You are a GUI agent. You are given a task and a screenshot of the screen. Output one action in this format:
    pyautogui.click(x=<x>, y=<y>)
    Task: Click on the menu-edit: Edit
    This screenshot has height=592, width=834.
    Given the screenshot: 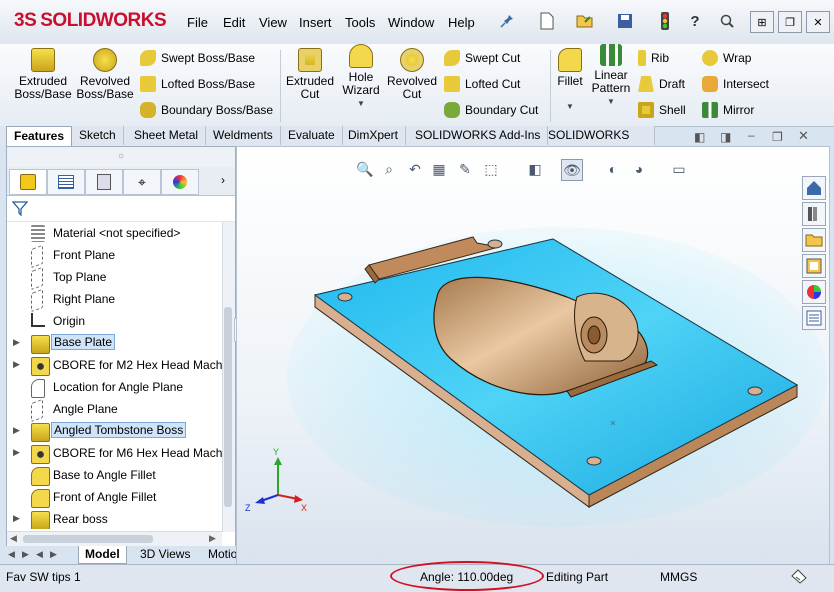 What is the action you would take?
    pyautogui.click(x=234, y=22)
    